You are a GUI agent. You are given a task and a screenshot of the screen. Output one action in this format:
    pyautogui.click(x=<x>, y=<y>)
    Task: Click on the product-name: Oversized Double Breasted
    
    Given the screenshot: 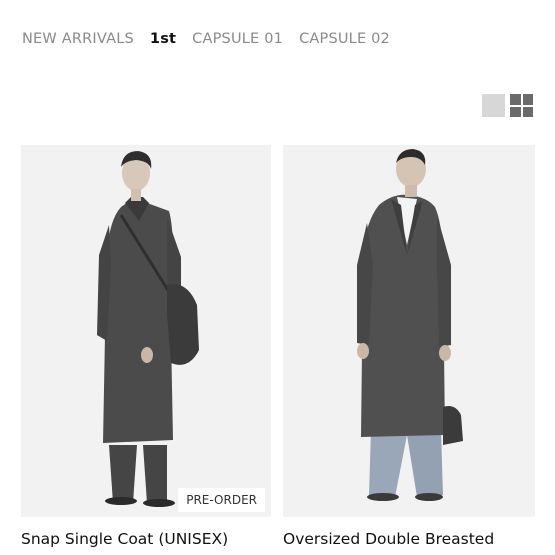 What is the action you would take?
    pyautogui.click(x=409, y=539)
    